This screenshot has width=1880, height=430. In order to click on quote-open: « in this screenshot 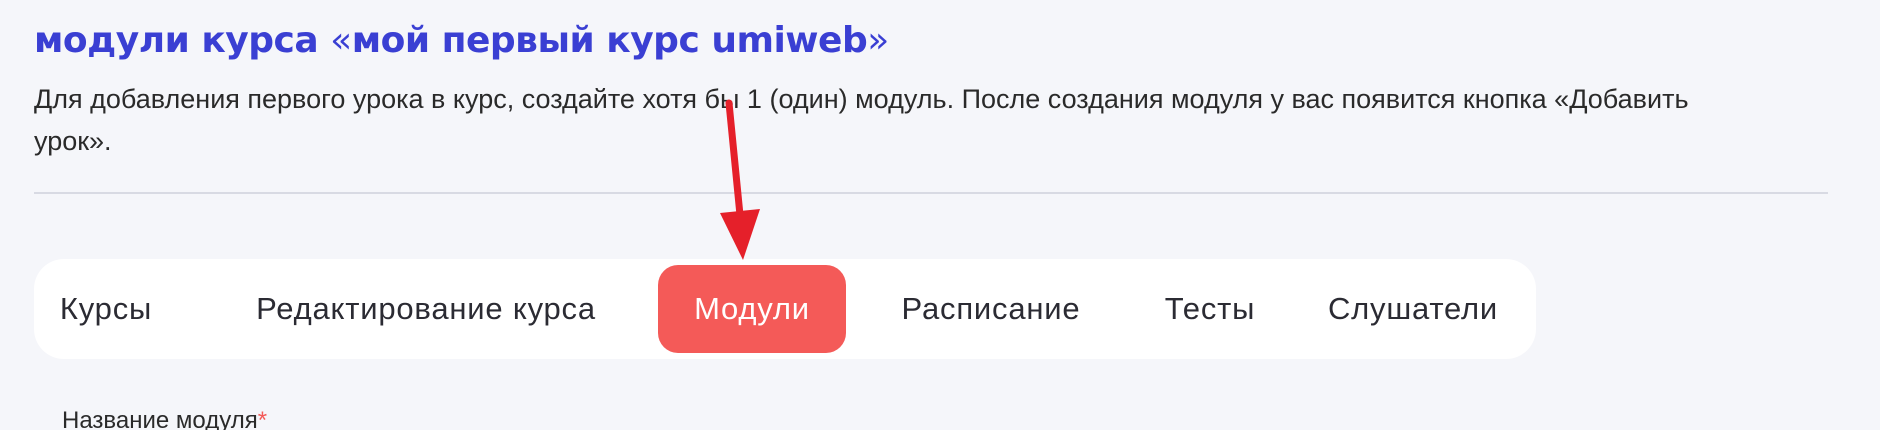, I will do `click(341, 40)`.